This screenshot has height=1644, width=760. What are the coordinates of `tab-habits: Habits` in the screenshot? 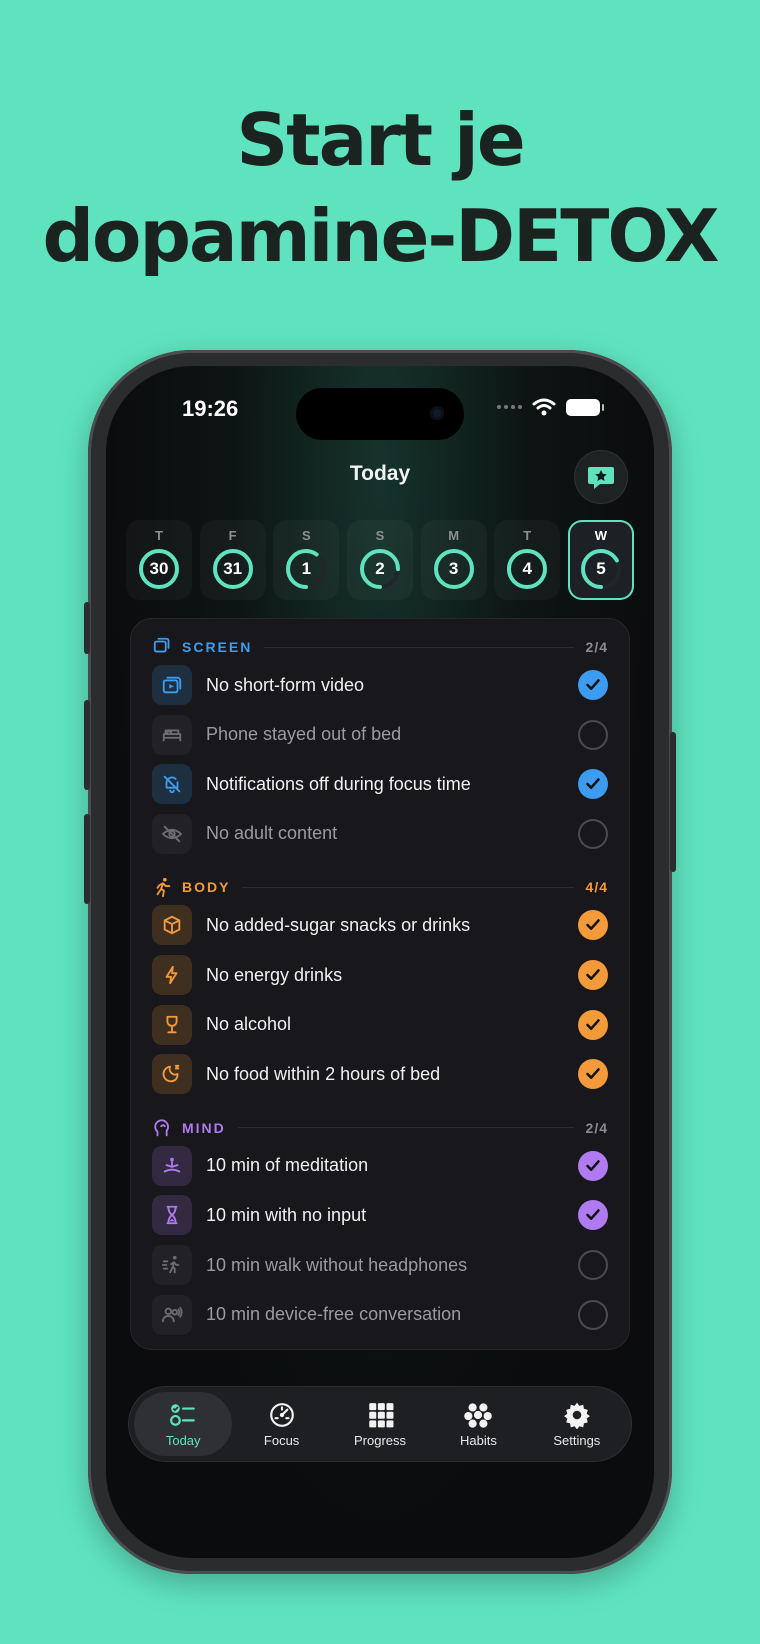 It's located at (478, 1424).